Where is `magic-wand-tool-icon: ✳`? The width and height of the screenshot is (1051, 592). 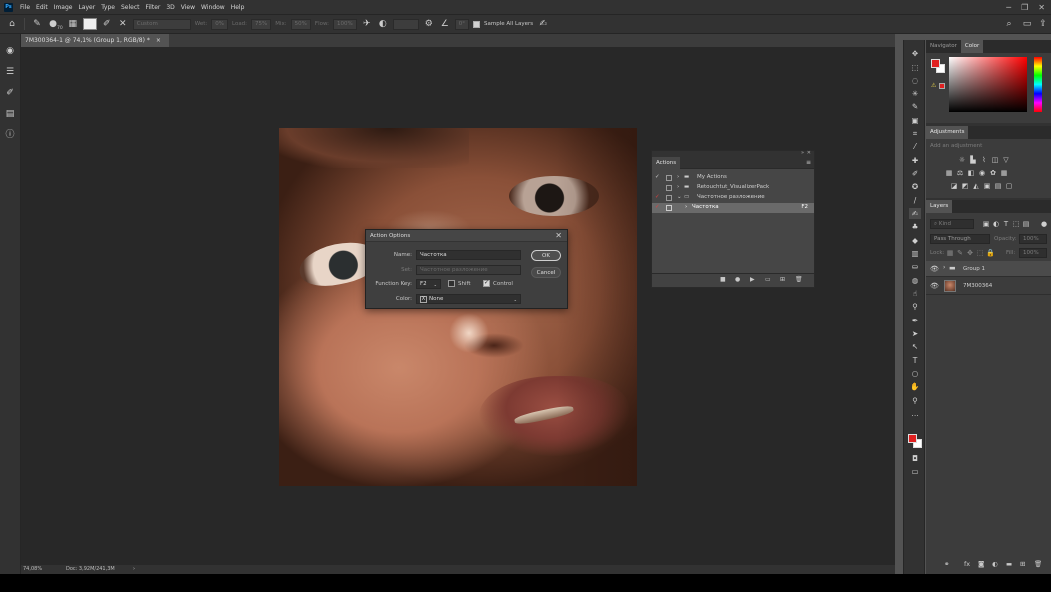 magic-wand-tool-icon: ✳ is located at coordinates (915, 93).